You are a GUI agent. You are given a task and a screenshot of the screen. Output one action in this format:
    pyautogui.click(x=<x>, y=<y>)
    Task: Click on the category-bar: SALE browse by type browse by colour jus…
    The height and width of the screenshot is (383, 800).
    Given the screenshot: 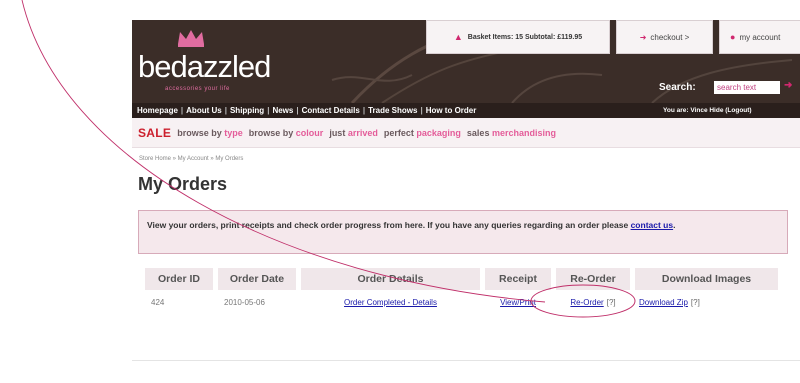 What is the action you would take?
    pyautogui.click(x=466, y=133)
    